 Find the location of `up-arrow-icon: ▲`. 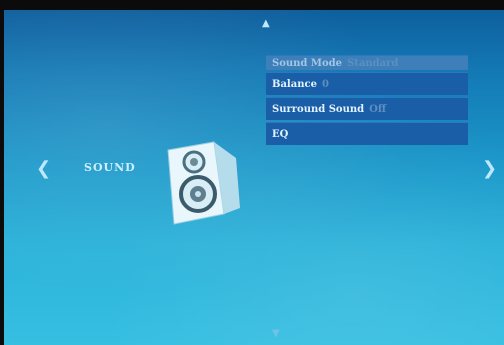

up-arrow-icon: ▲ is located at coordinates (266, 23).